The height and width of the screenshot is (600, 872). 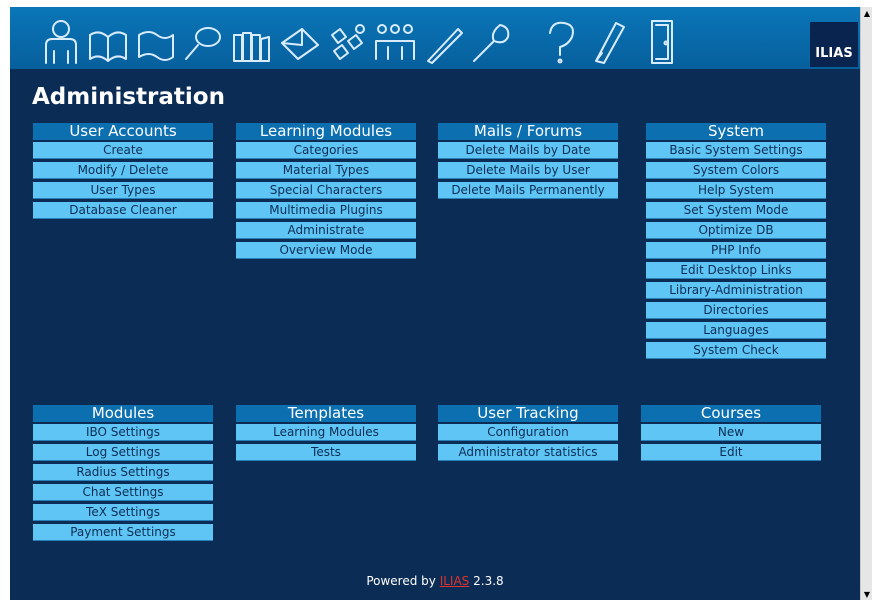 I want to click on payment-settings-link: Payment Settings, so click(x=123, y=532).